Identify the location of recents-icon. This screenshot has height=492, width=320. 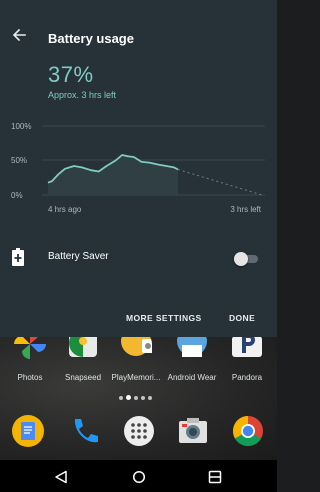
(215, 477).